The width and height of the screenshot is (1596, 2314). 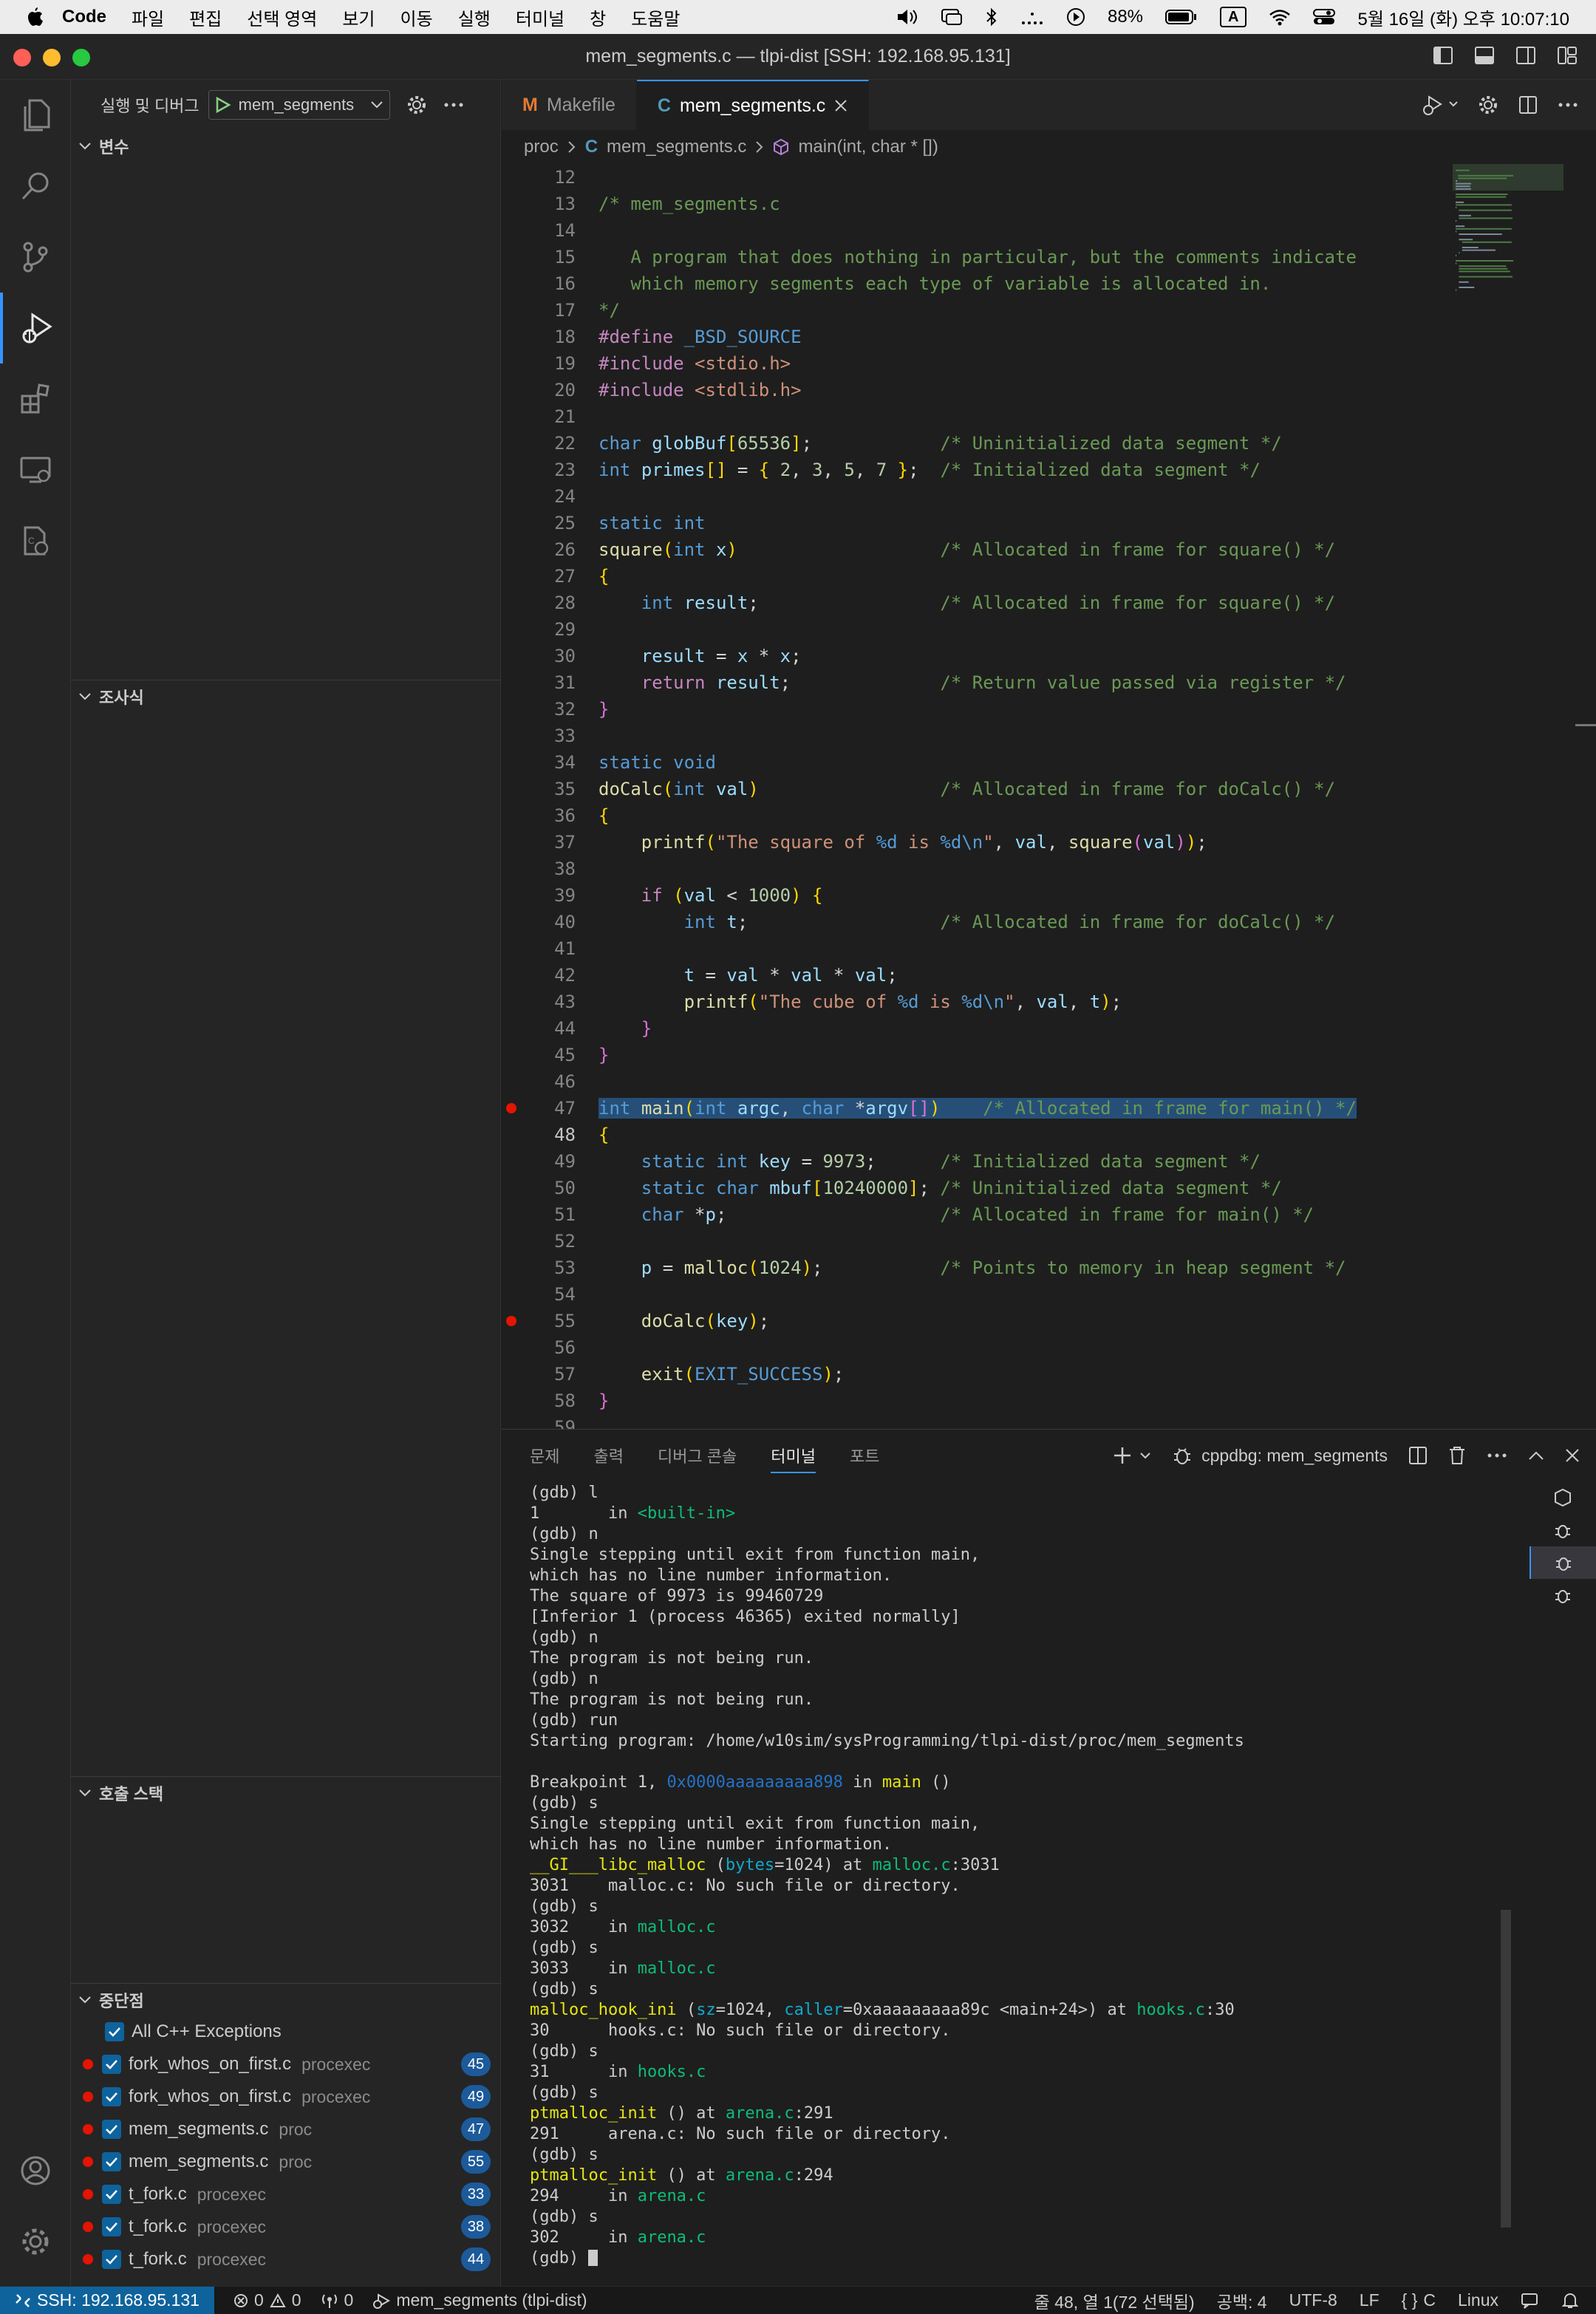 What do you see at coordinates (286, 2000) in the screenshot?
I see `breakpoints-section-header: 중단점` at bounding box center [286, 2000].